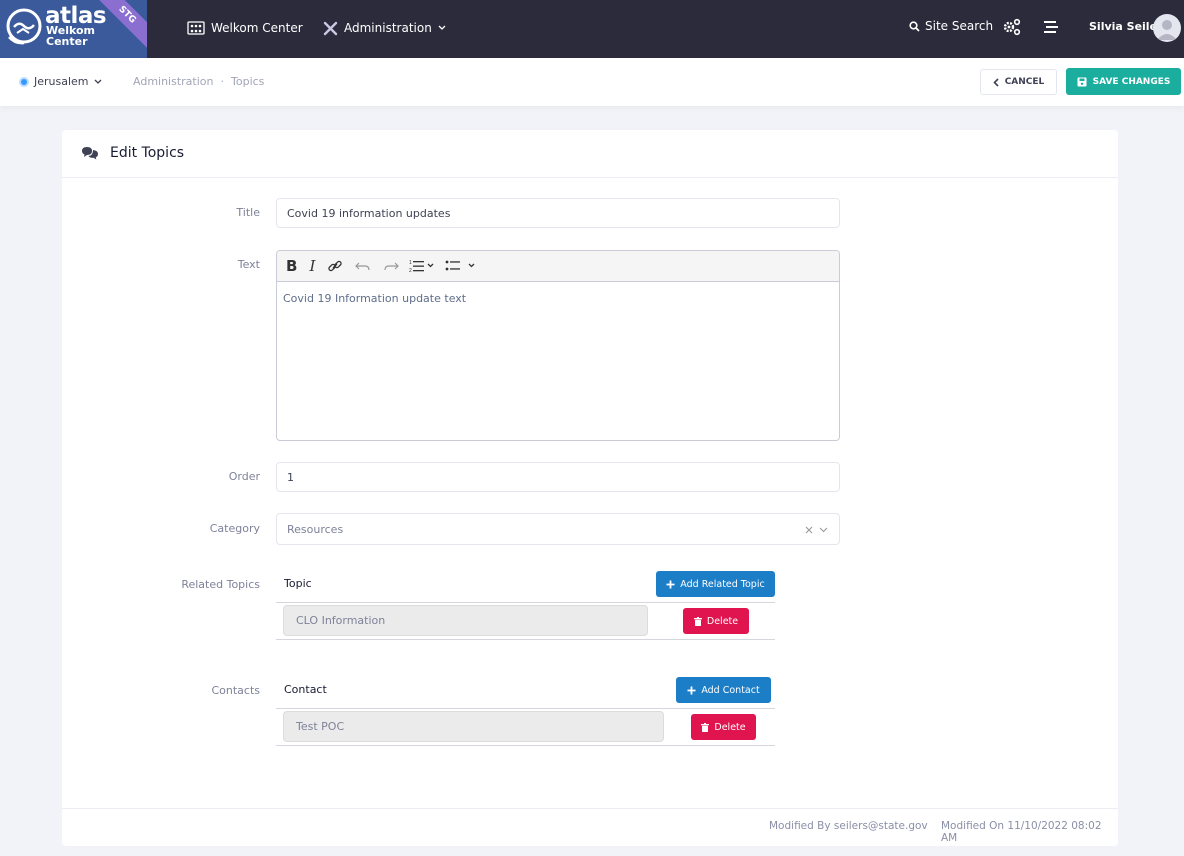  I want to click on contact-value: Test POC, so click(473, 726).